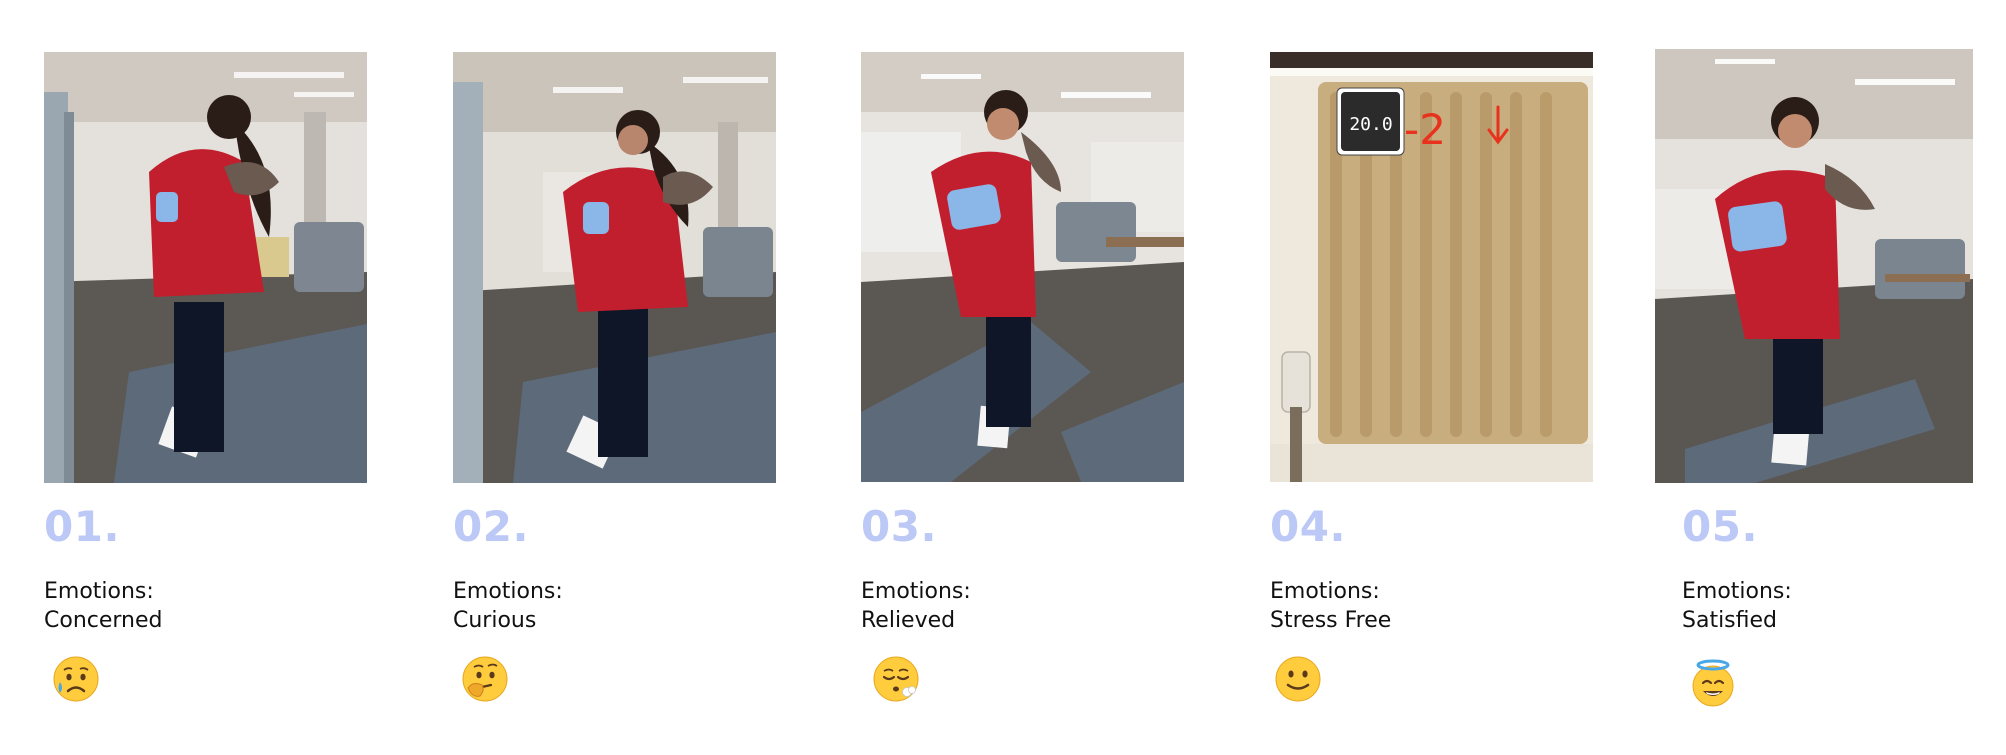 This screenshot has width=2006, height=755. Describe the element at coordinates (908, 620) in the screenshot. I see `emotion-value: Relieved` at that location.